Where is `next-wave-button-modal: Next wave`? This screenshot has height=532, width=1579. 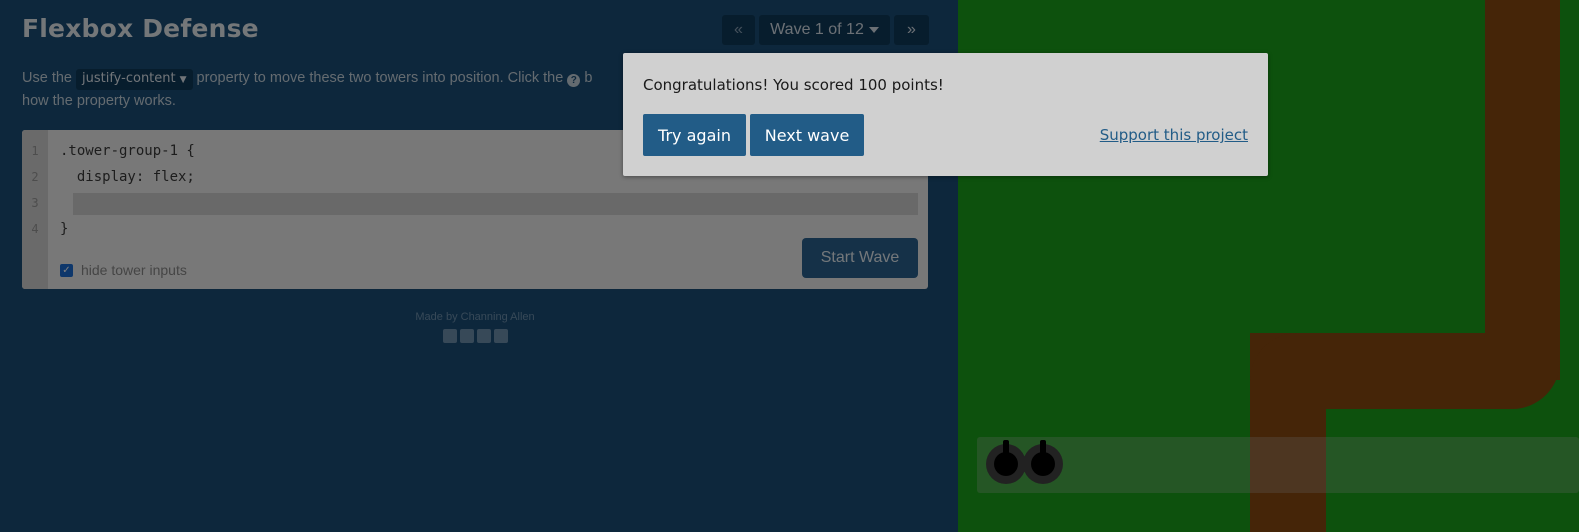 next-wave-button-modal: Next wave is located at coordinates (807, 135).